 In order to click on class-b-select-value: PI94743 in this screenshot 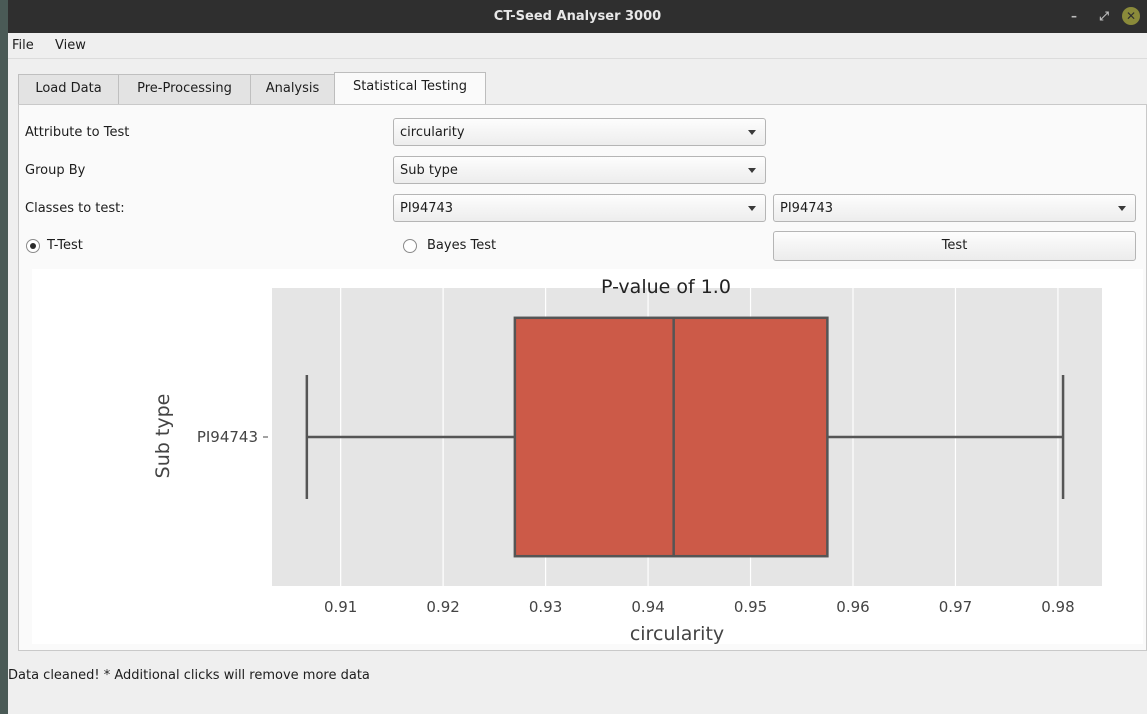, I will do `click(807, 208)`.